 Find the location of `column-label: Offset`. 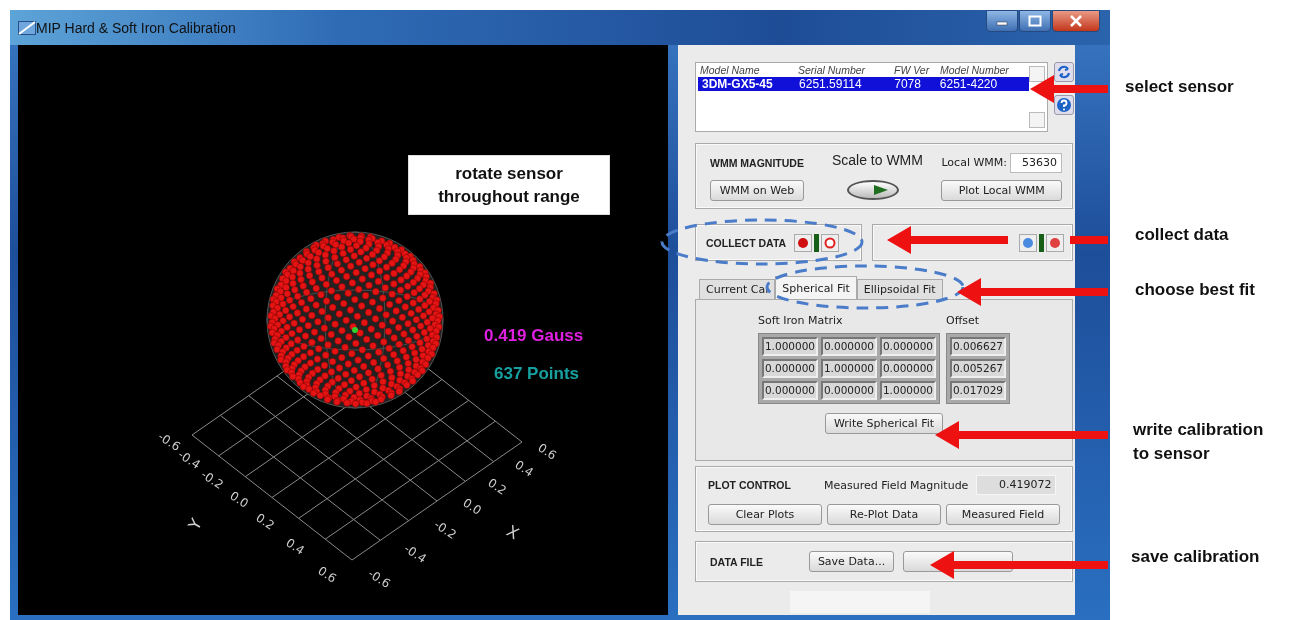

column-label: Offset is located at coordinates (963, 321).